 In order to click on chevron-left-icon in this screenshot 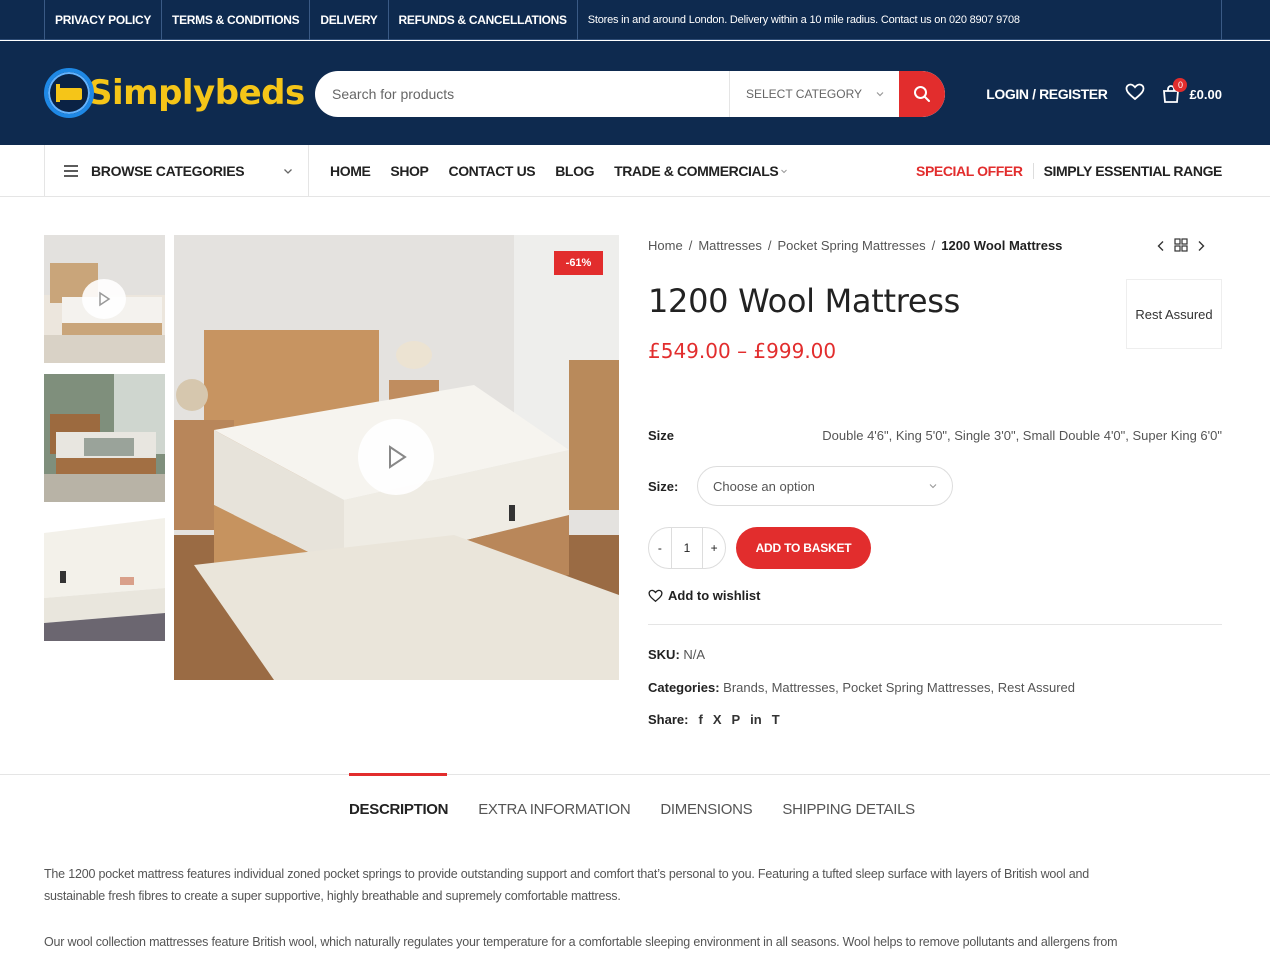, I will do `click(1160, 245)`.